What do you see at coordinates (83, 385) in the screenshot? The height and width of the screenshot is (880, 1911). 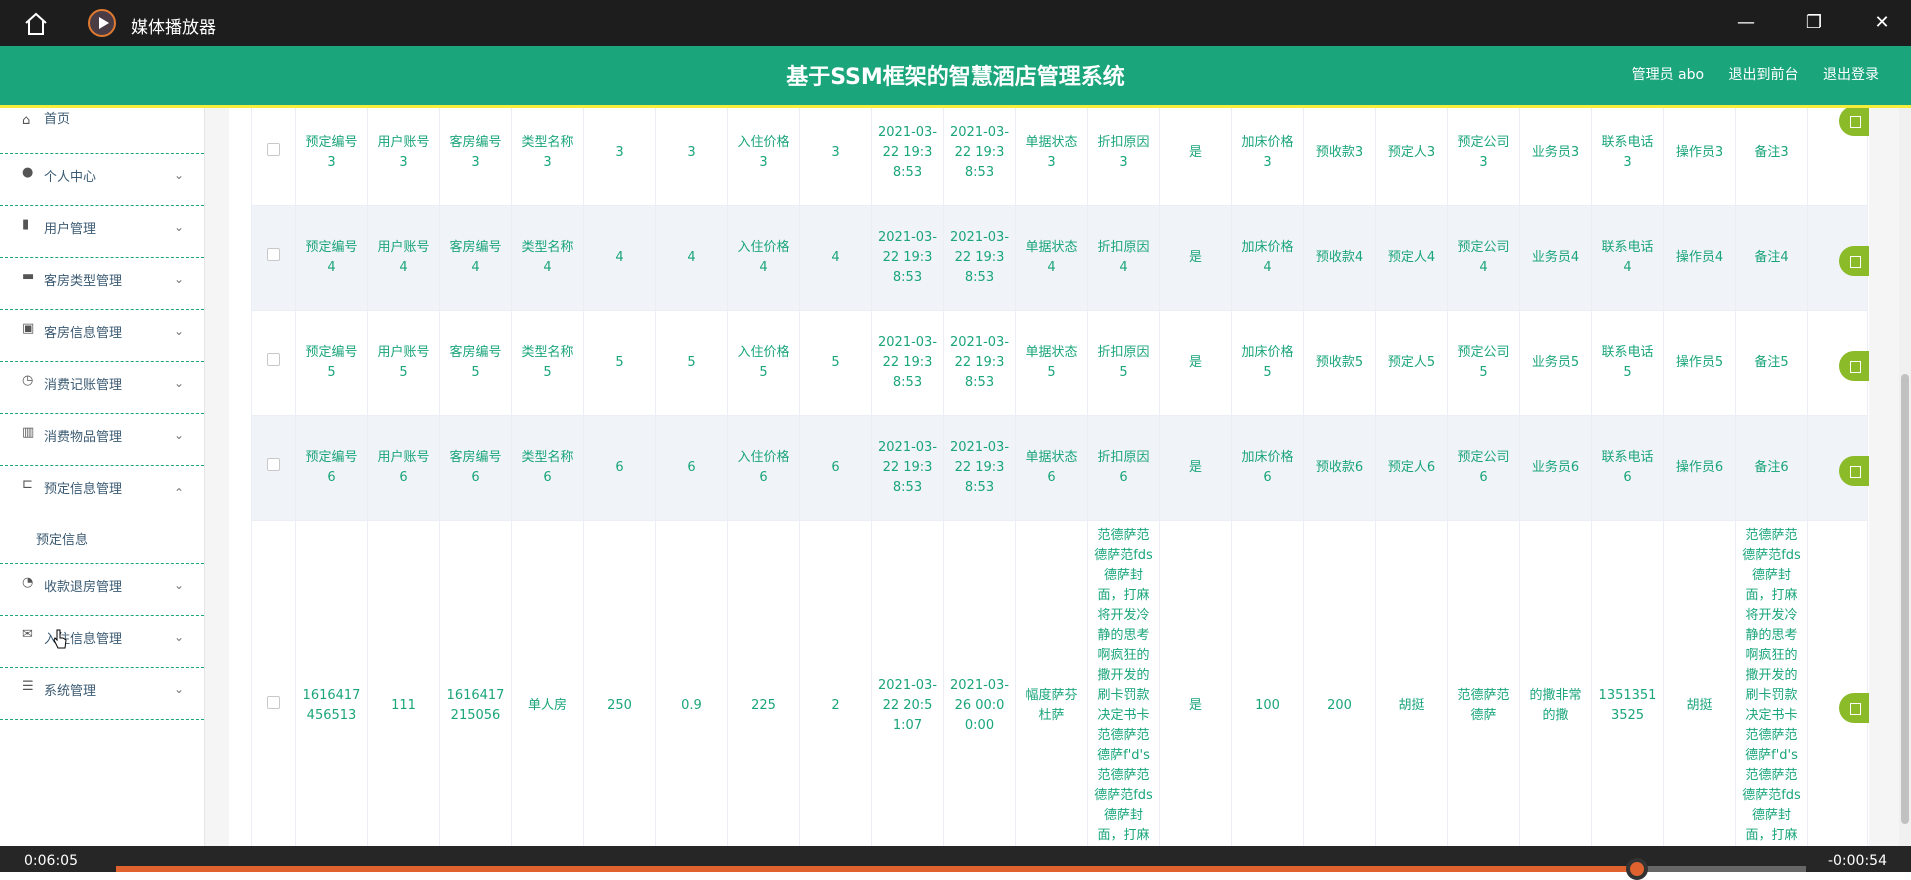 I see `sidebar-item-label: 消费记账管理` at bounding box center [83, 385].